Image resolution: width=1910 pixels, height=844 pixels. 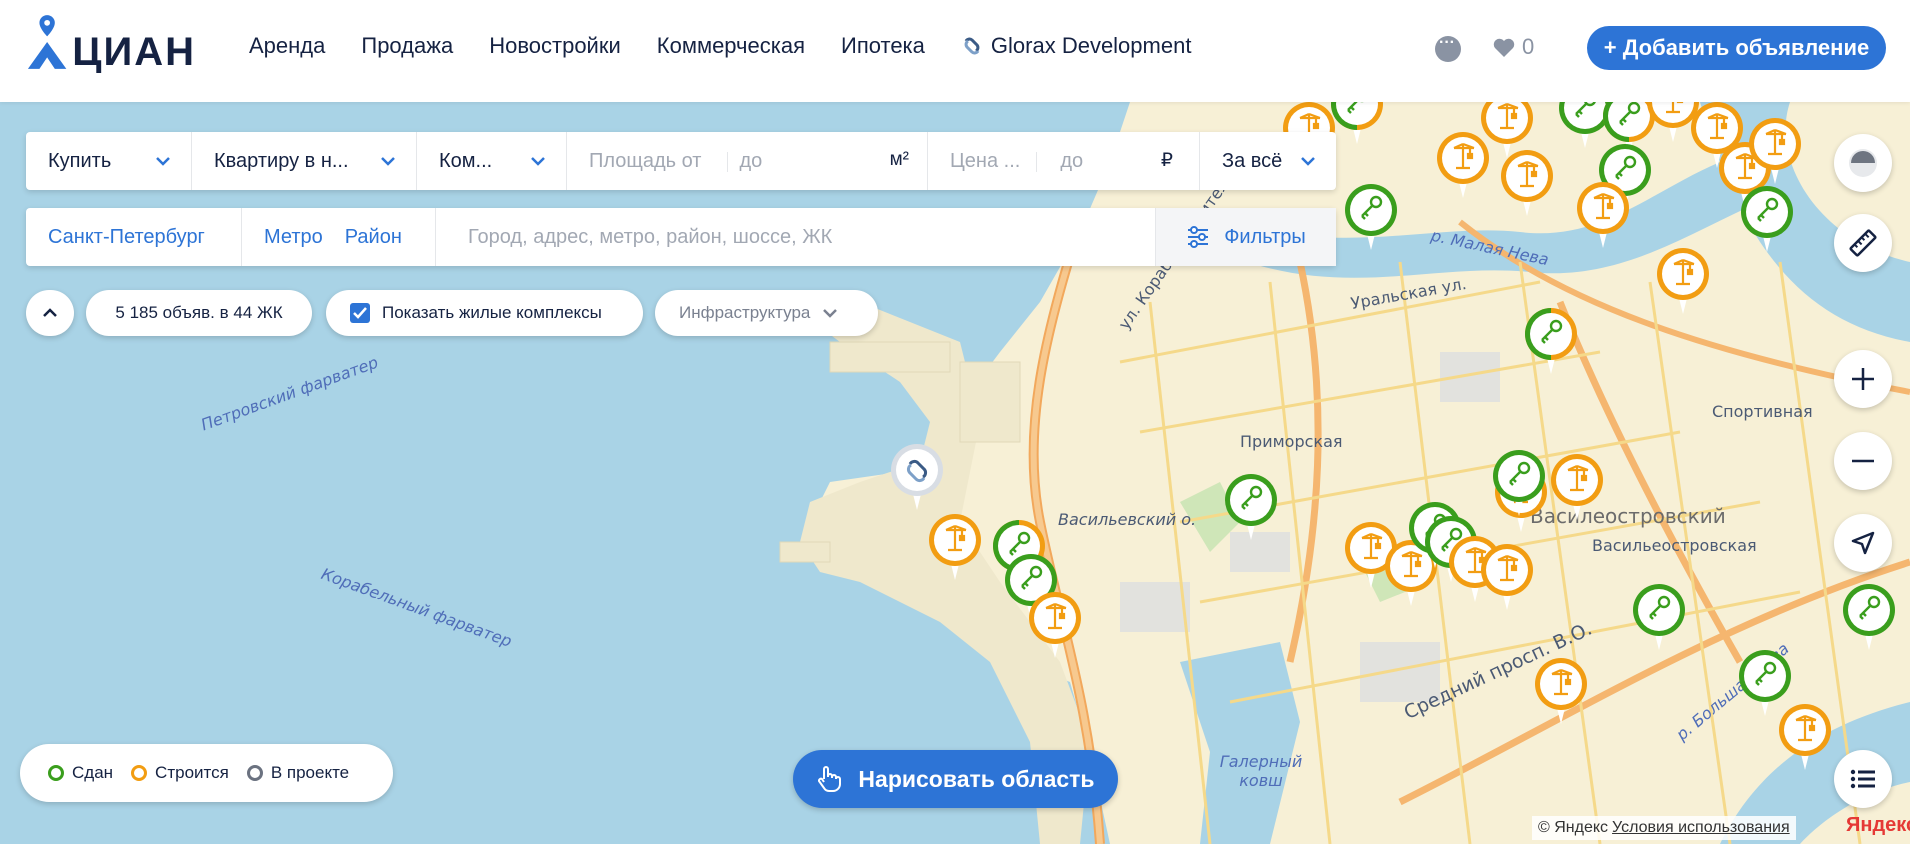 What do you see at coordinates (50, 313) in the screenshot?
I see `collapse-button` at bounding box center [50, 313].